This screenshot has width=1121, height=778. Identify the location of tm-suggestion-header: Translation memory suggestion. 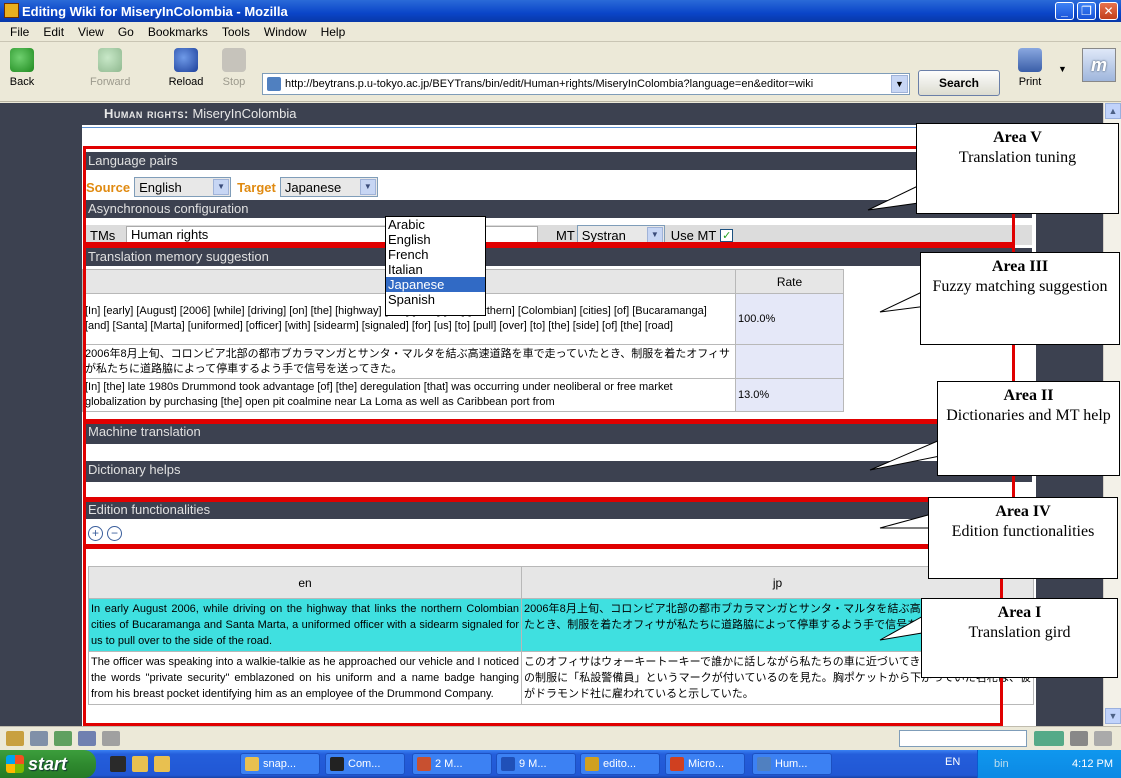
(559, 257).